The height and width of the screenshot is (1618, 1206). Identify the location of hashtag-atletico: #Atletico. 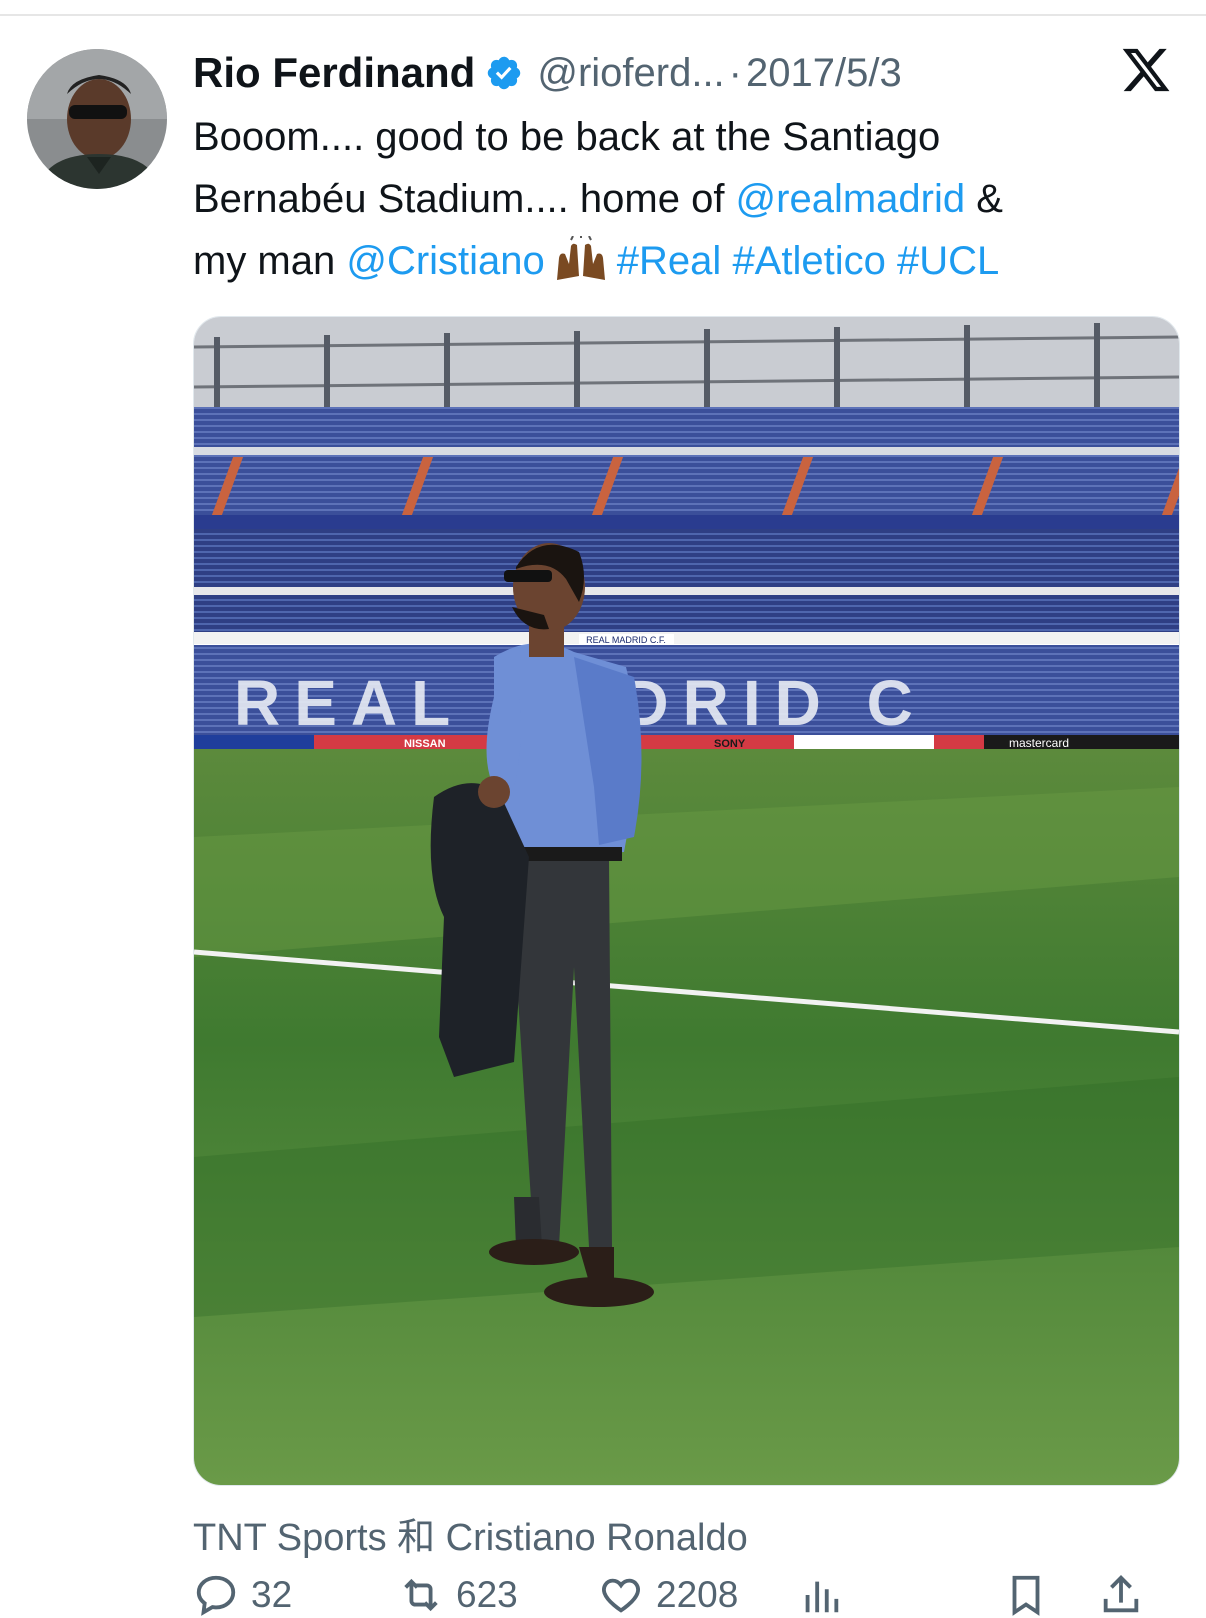
(808, 261).